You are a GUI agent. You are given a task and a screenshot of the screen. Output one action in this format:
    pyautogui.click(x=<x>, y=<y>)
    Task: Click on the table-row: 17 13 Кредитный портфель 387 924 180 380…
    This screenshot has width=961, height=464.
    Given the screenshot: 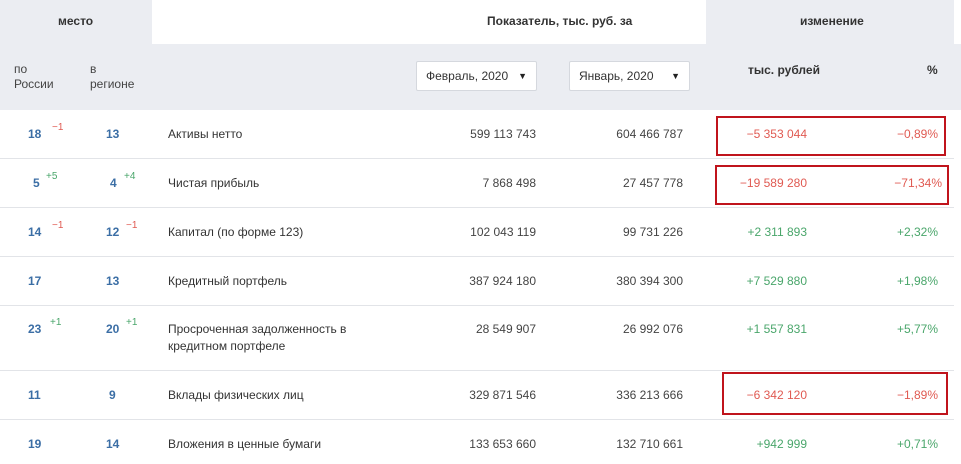 What is the action you would take?
    pyautogui.click(x=477, y=281)
    